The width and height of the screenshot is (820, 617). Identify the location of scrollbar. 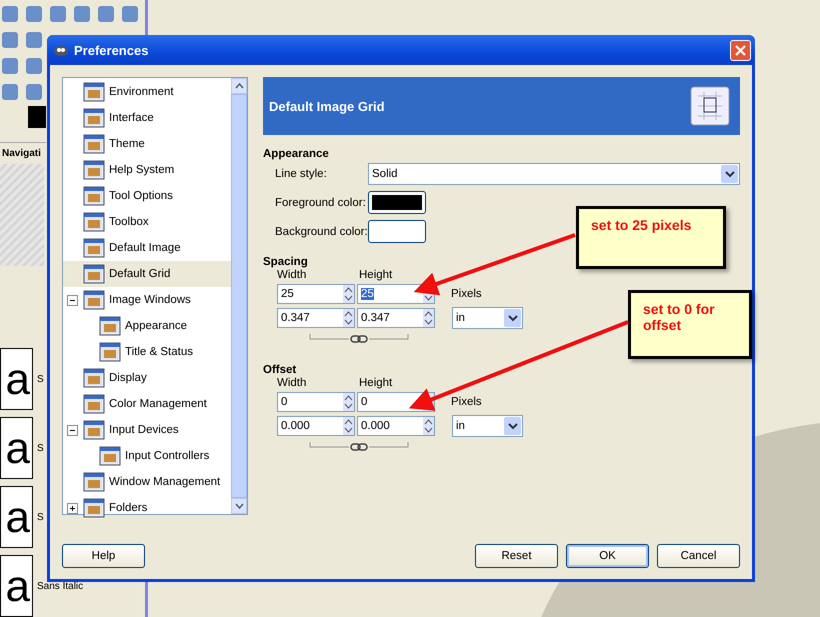
(239, 296).